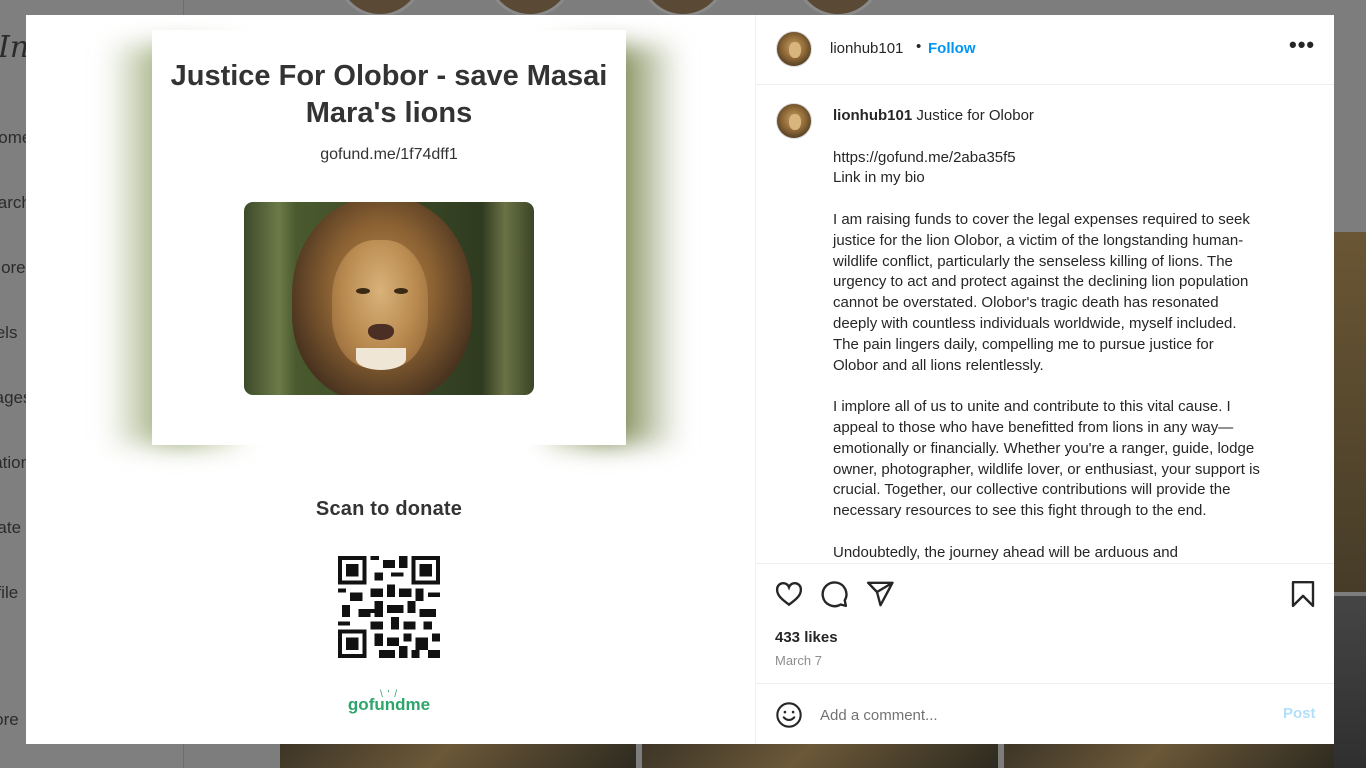  Describe the element at coordinates (9, 593) in the screenshot. I see `bg-nav-profile: Profile` at that location.